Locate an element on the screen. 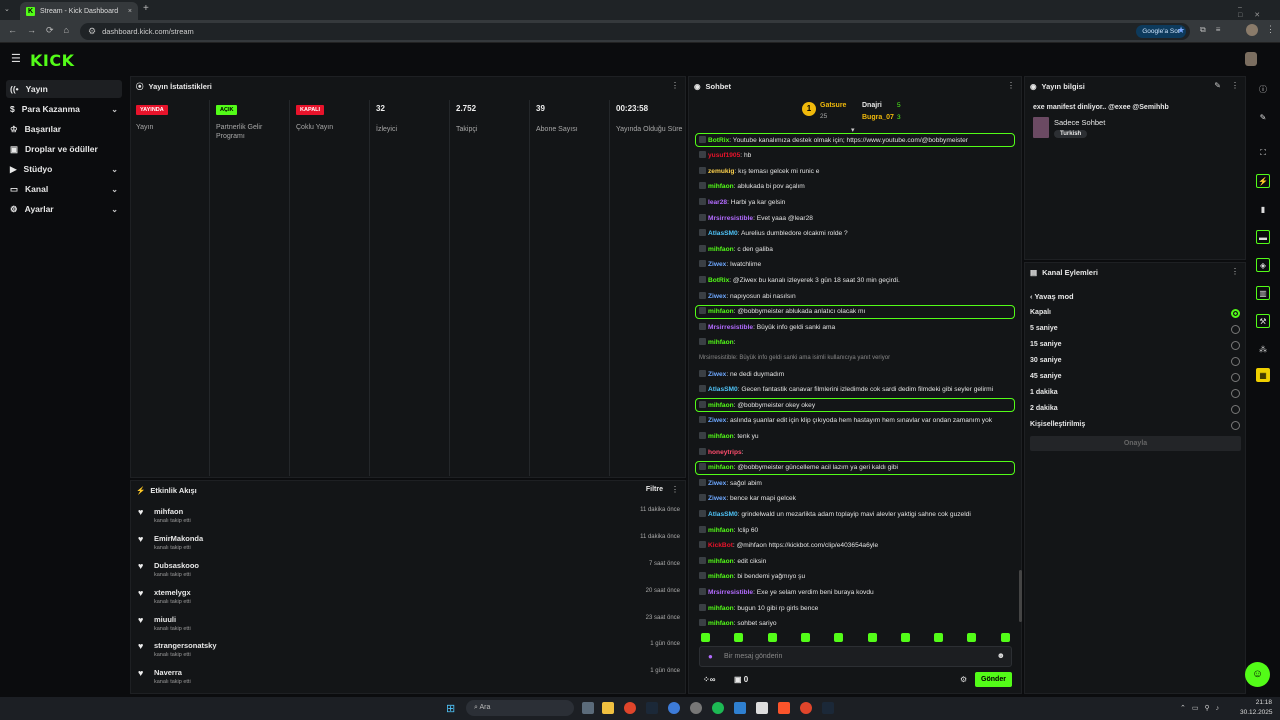 This screenshot has width=1280, height=720. chat-message: Ziwex: Iwatchlime is located at coordinates (858, 264).